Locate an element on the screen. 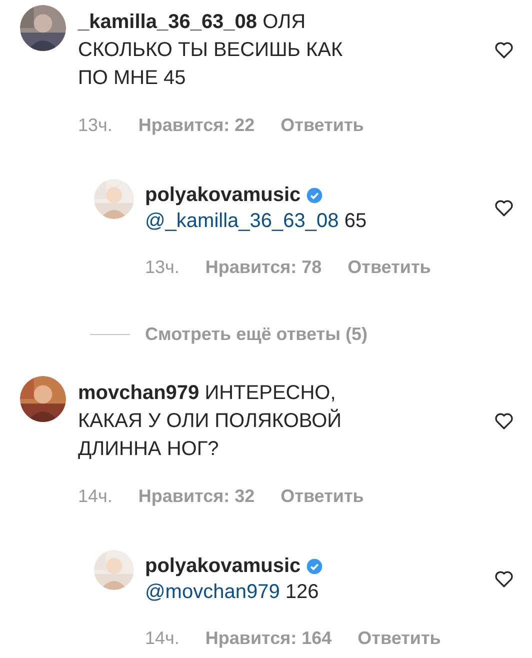 This screenshot has height=658, width=532. view-more-replies: Смотреть ещё ответы (5) is located at coordinates (256, 334).